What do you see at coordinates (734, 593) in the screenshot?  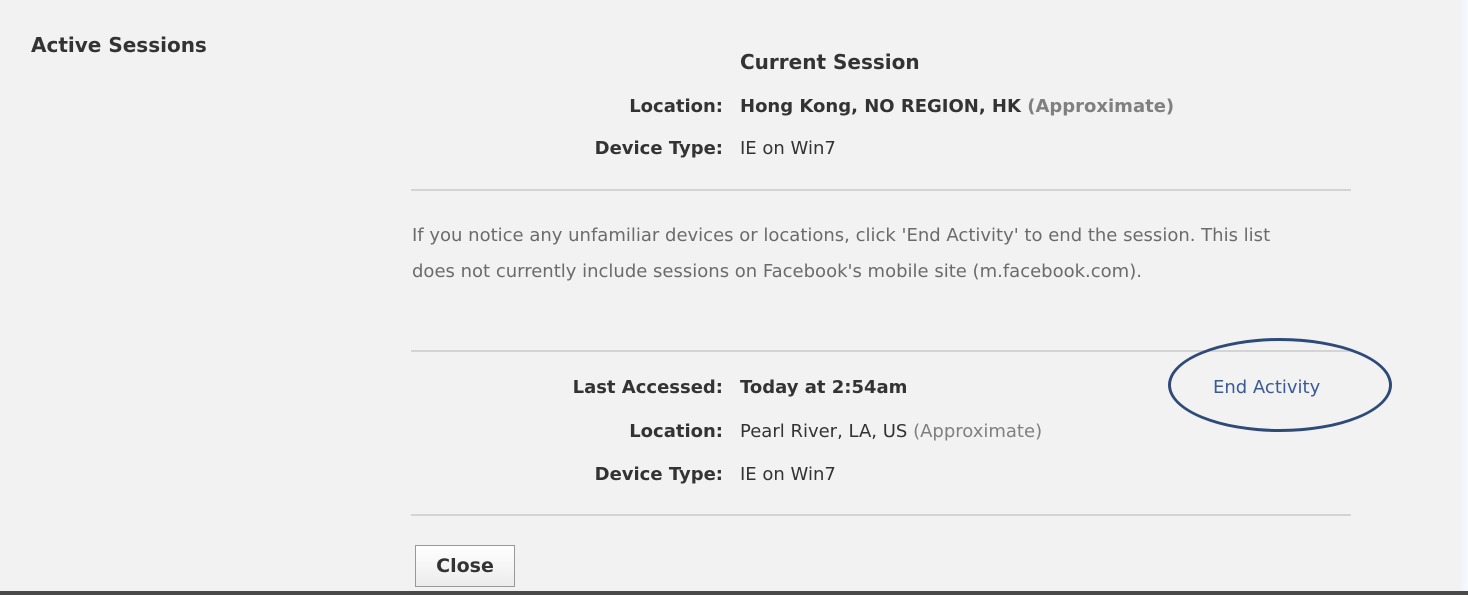 I see `bottom-edge` at bounding box center [734, 593].